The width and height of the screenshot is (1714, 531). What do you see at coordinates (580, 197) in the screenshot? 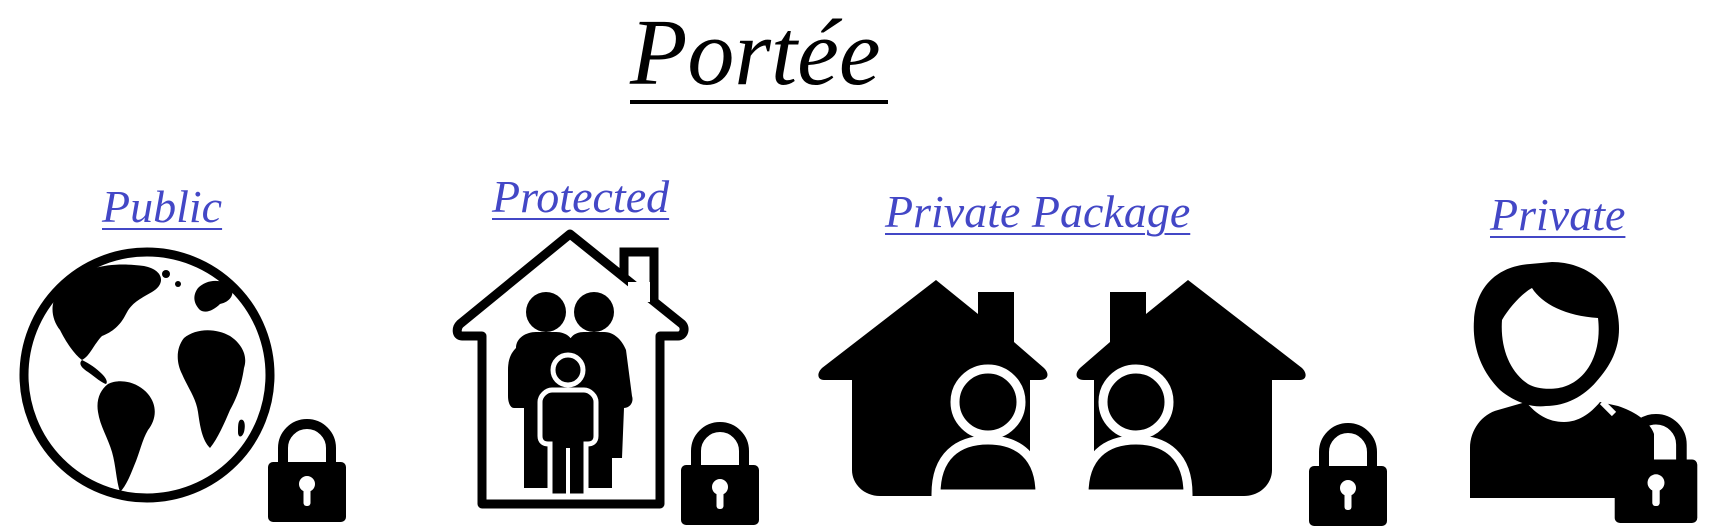
I see `scope-link-protected: Protected` at bounding box center [580, 197].